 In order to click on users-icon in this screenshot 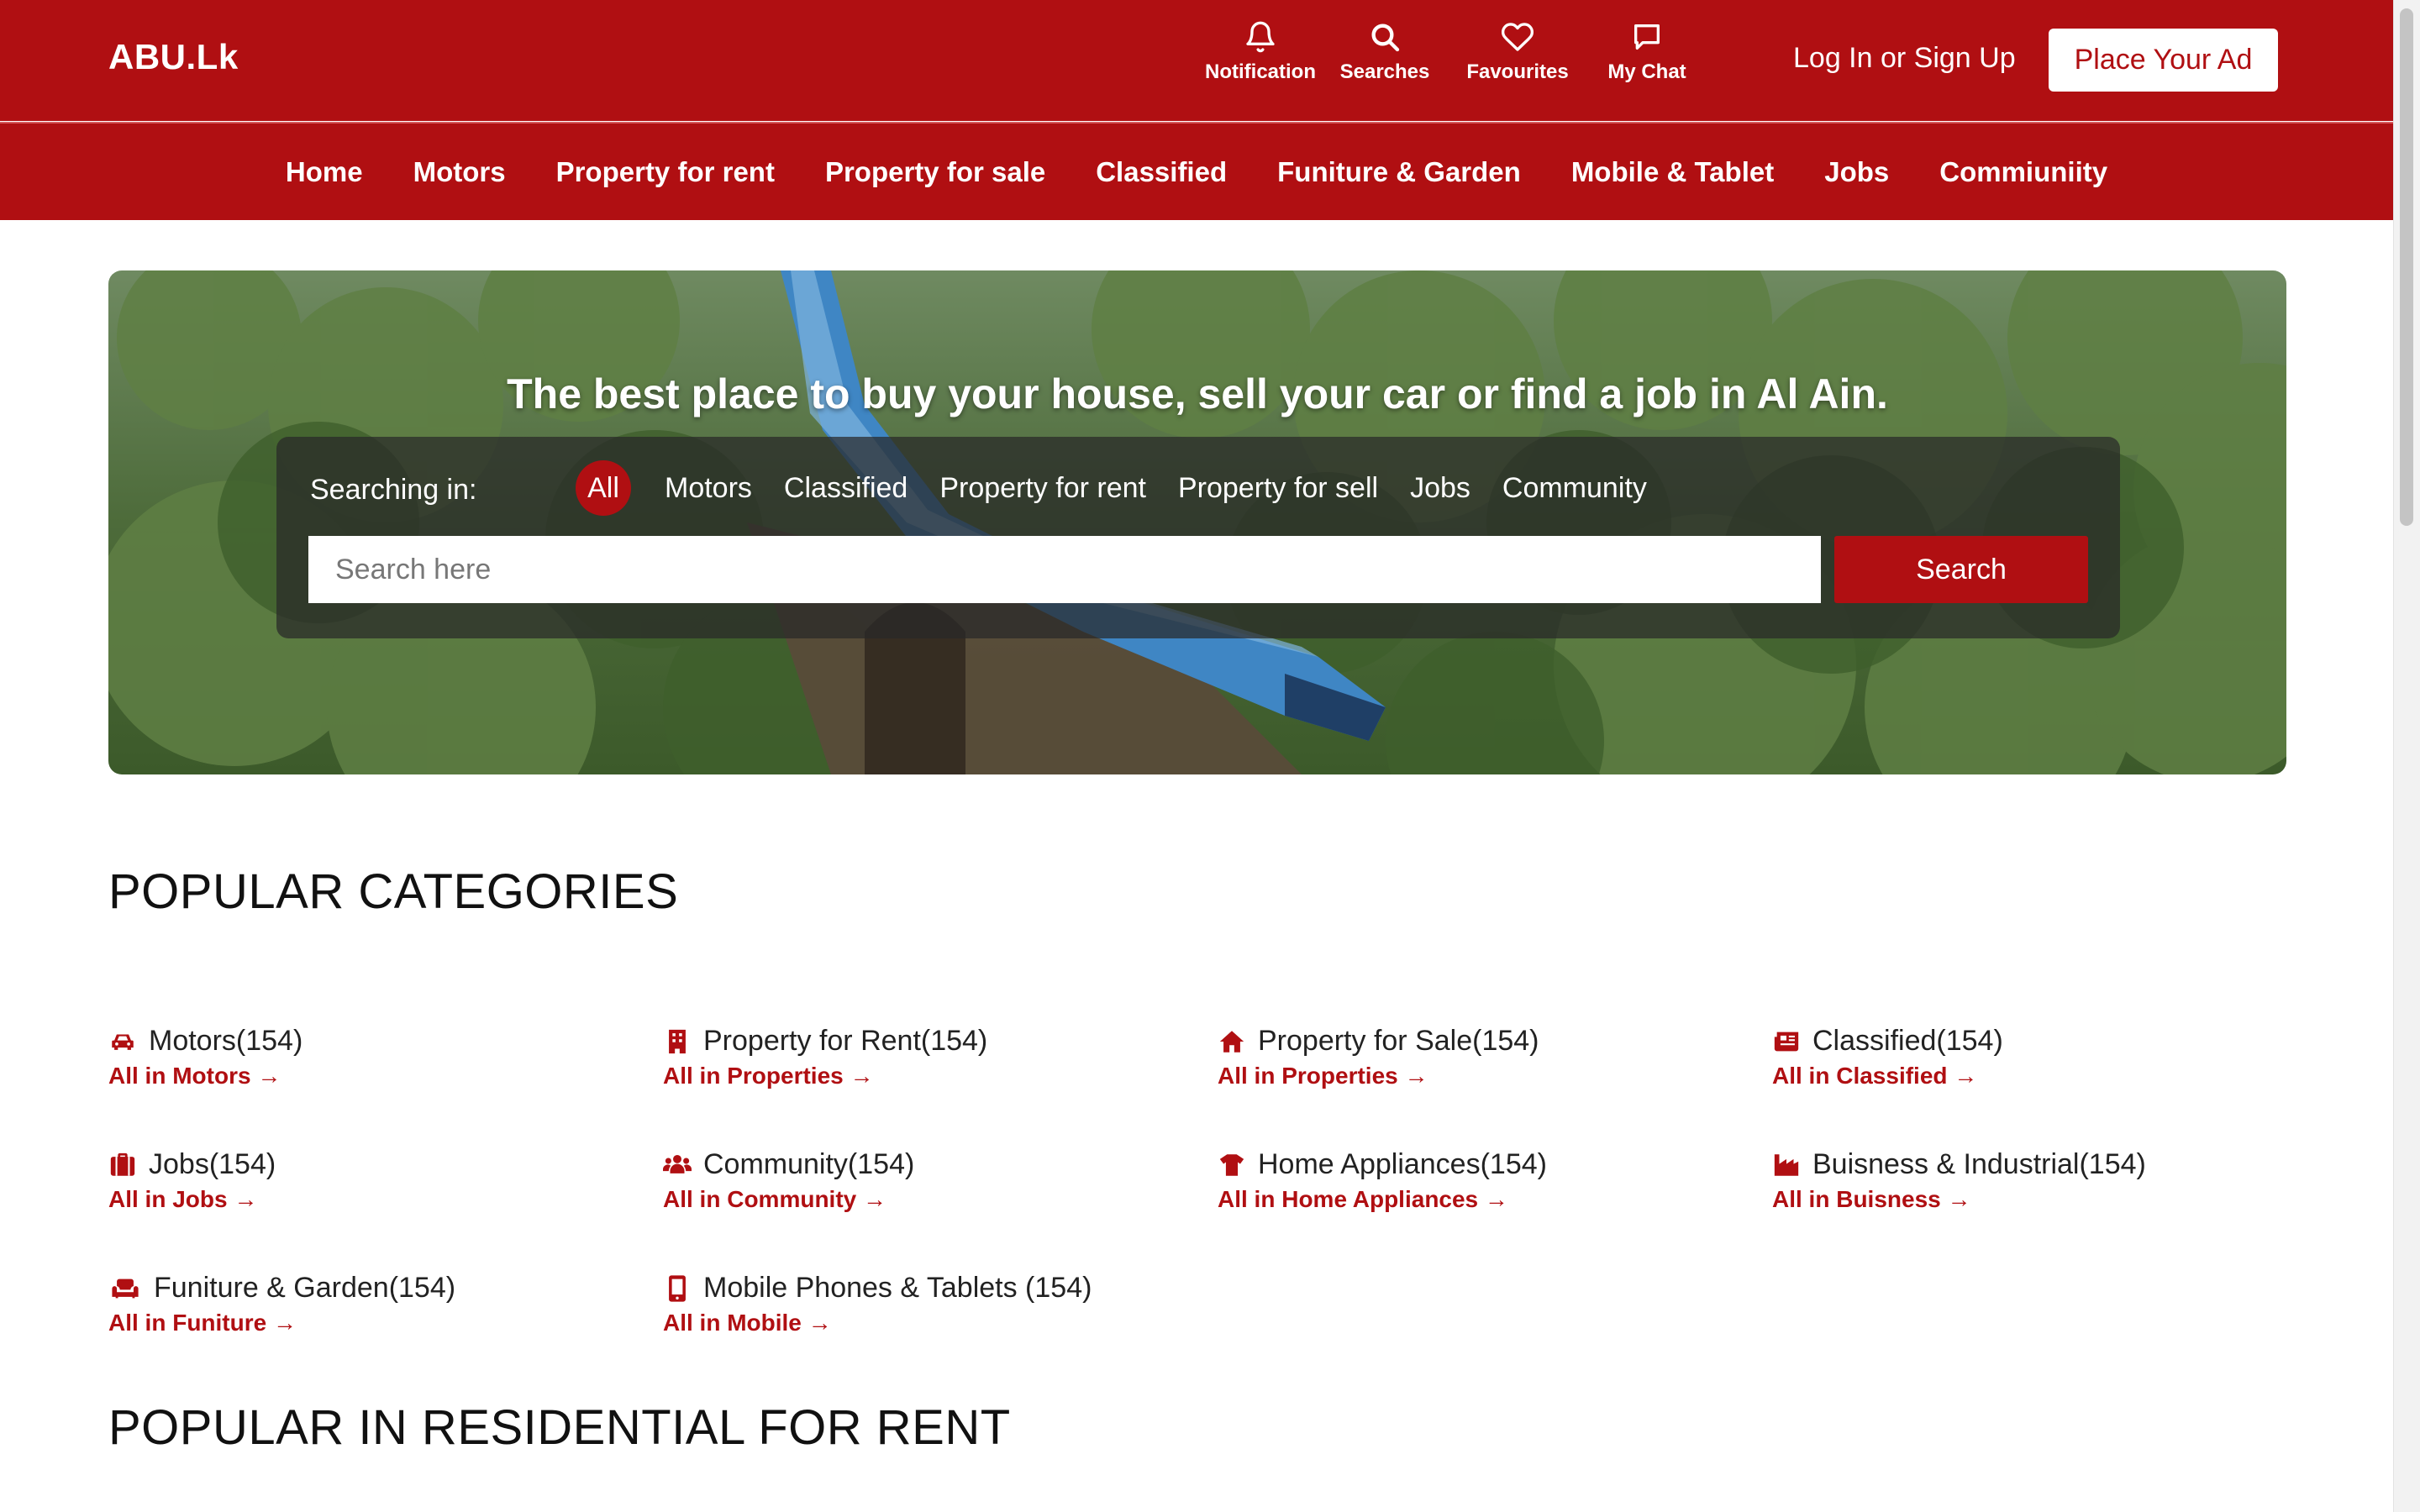, I will do `click(677, 1163)`.